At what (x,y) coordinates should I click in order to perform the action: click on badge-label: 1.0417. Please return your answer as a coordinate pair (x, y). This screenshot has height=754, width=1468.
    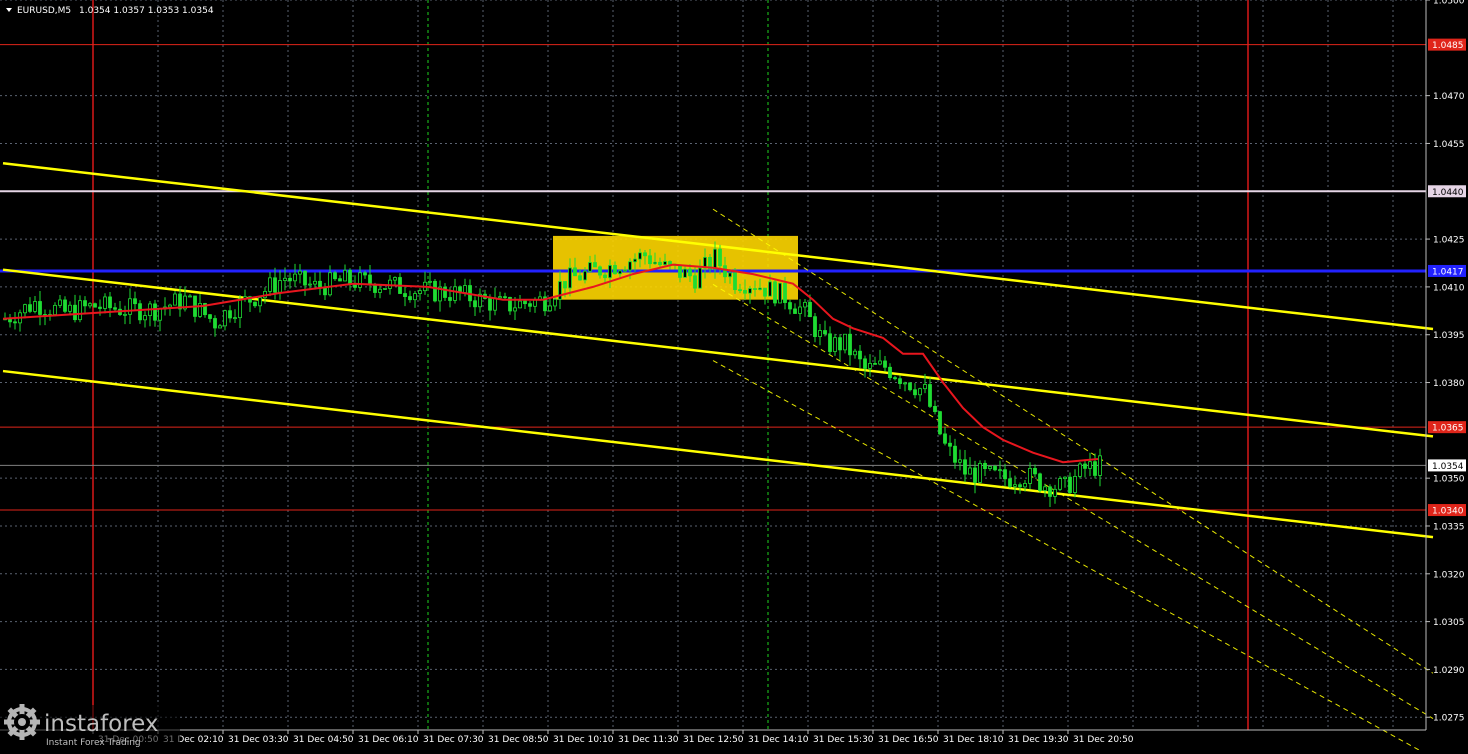
    Looking at the image, I should click on (1448, 272).